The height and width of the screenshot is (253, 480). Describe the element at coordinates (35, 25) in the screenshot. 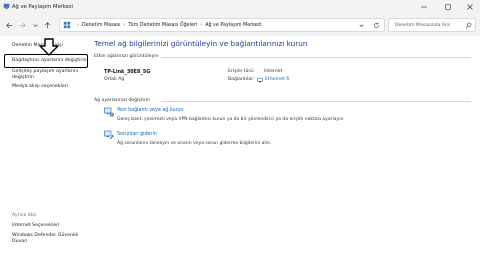

I see `recent-locations-chevron-icon` at that location.